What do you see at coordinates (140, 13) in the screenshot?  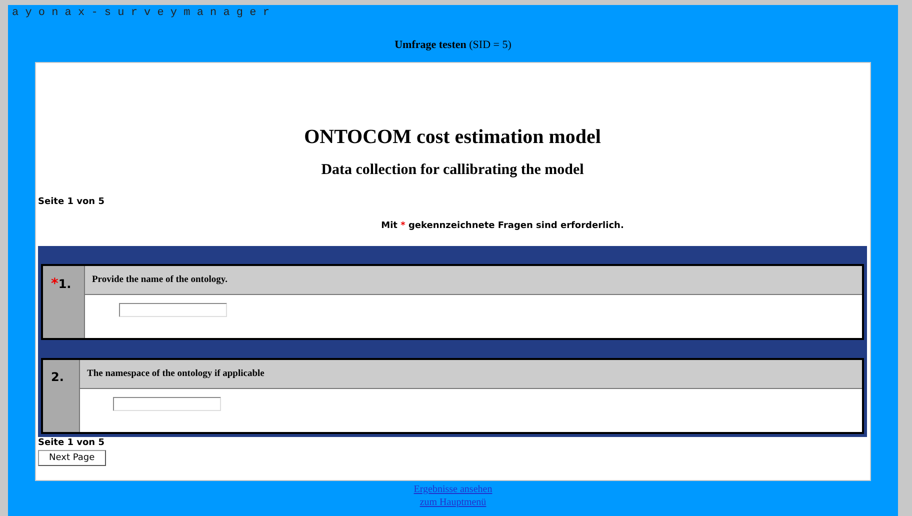 I see `app-title: a y o n a x - s u r v e y m a n a g e r` at bounding box center [140, 13].